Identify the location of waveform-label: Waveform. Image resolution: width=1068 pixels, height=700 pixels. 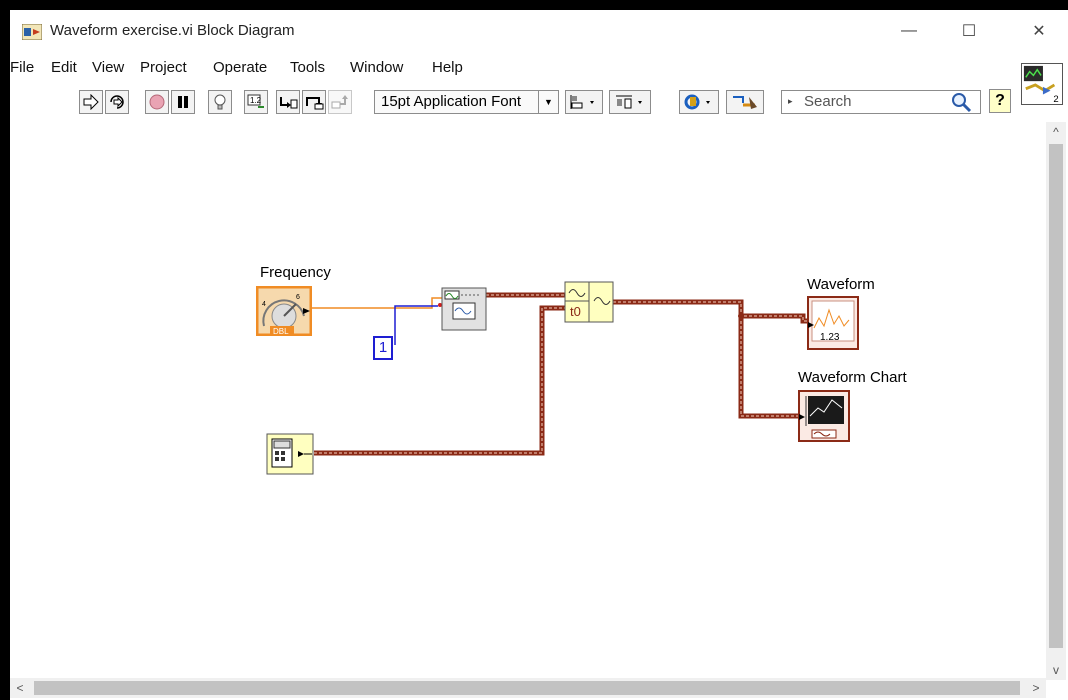
(841, 284).